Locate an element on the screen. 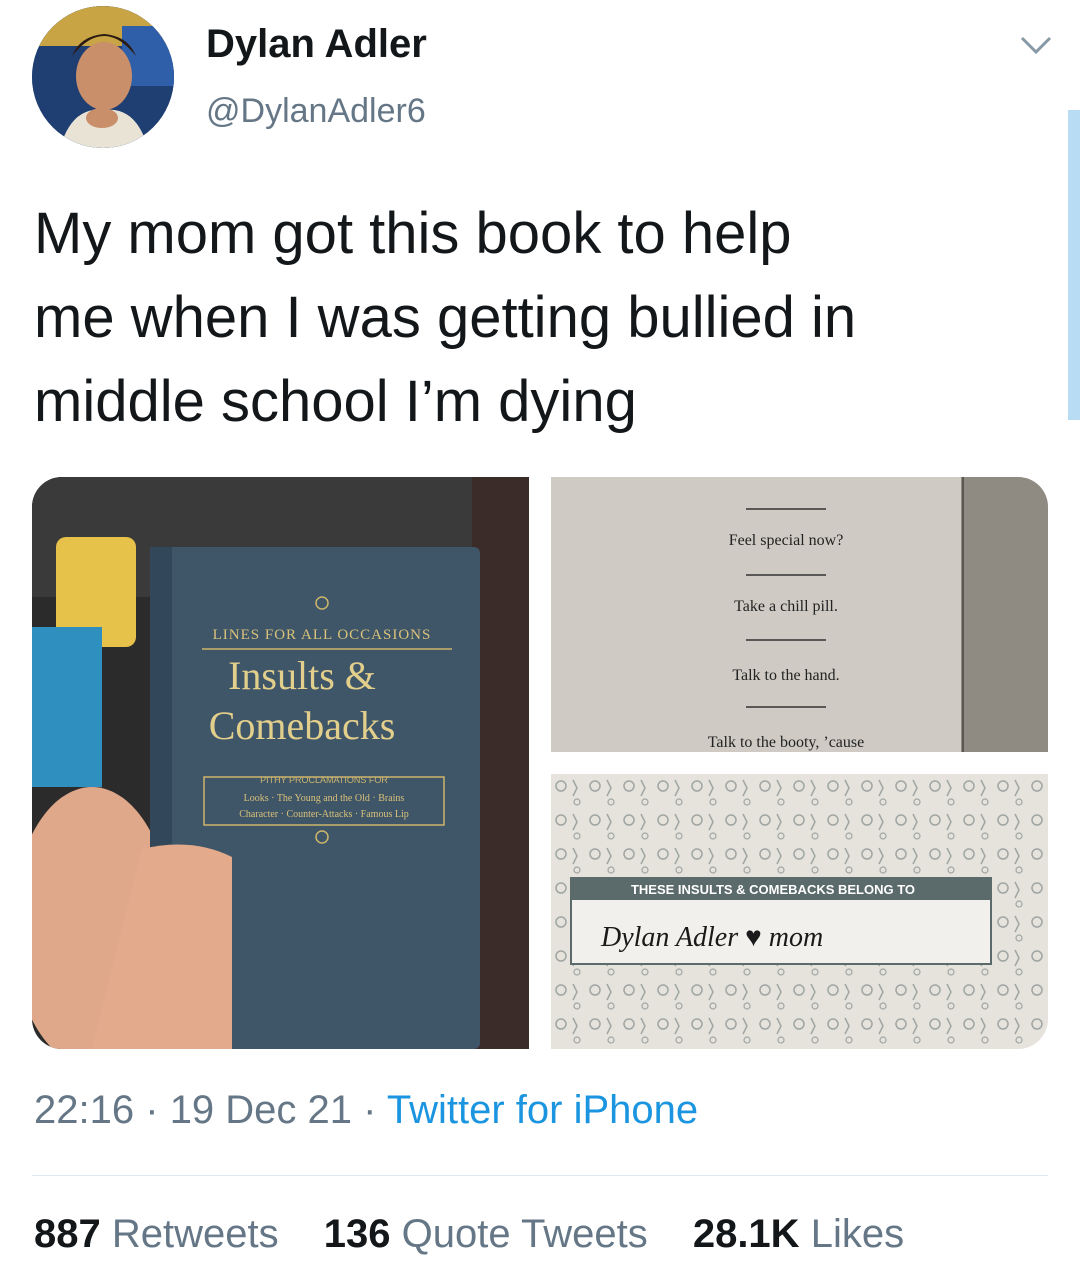  likes-stat: 28.1K Likes is located at coordinates (798, 1234).